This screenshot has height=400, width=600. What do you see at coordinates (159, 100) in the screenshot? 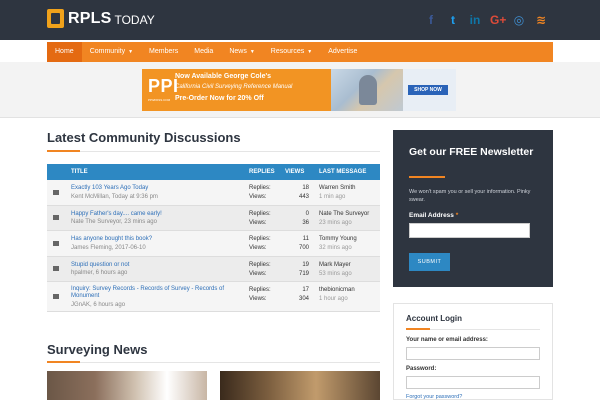
I see `ad-brand-sub: PPI2PASS.COM` at bounding box center [159, 100].